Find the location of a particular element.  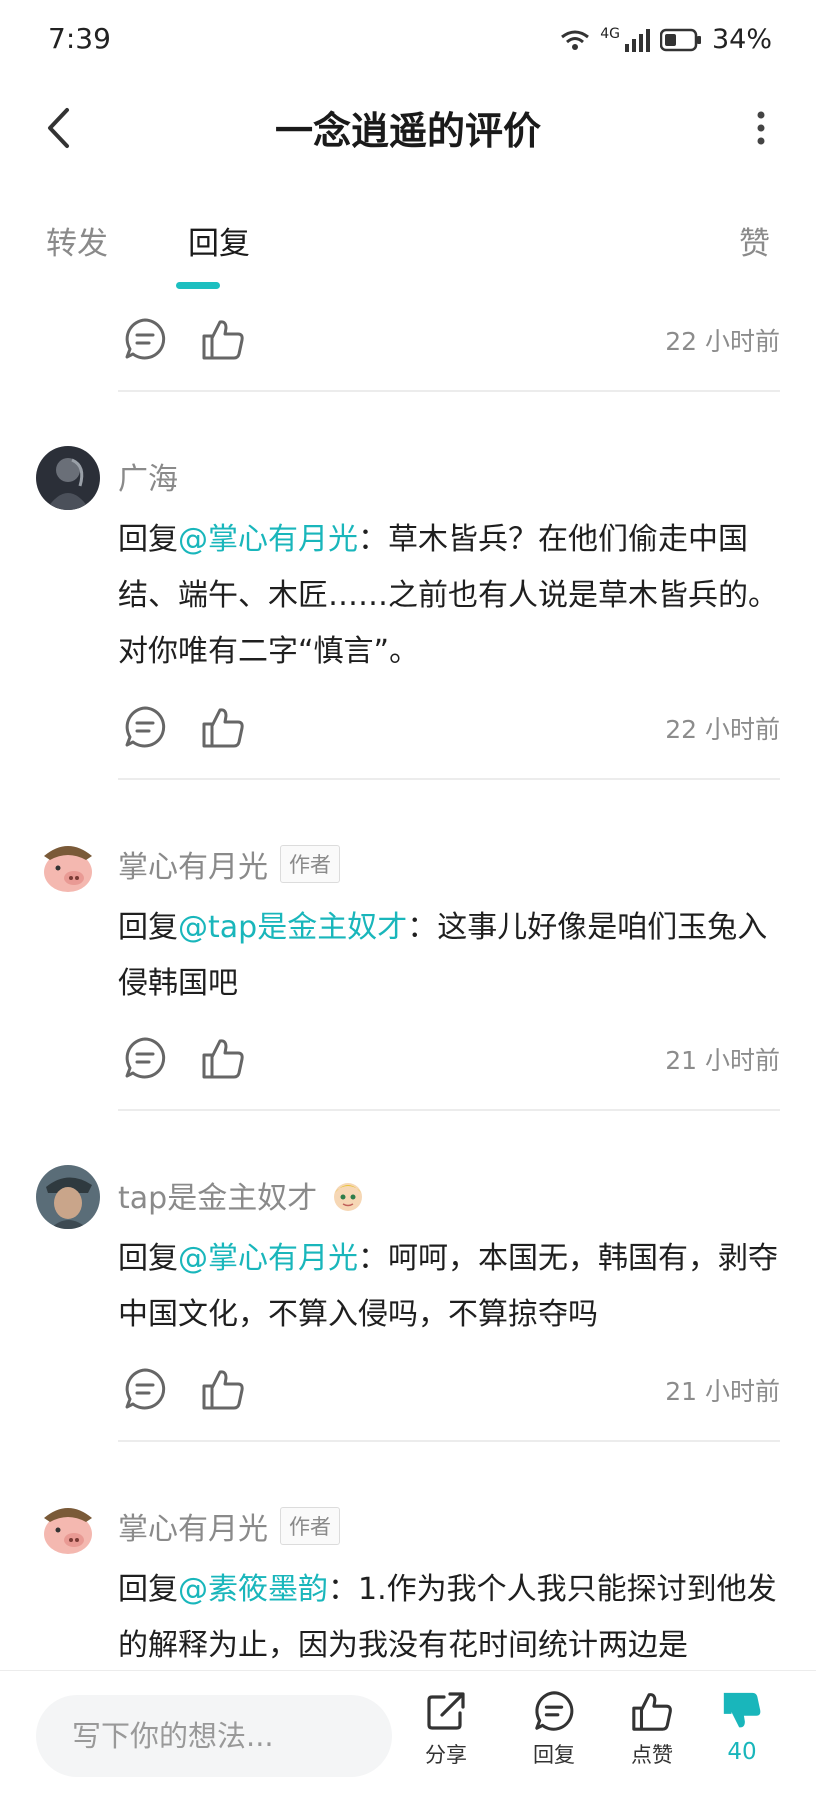

network-type: 4G is located at coordinates (610, 33).